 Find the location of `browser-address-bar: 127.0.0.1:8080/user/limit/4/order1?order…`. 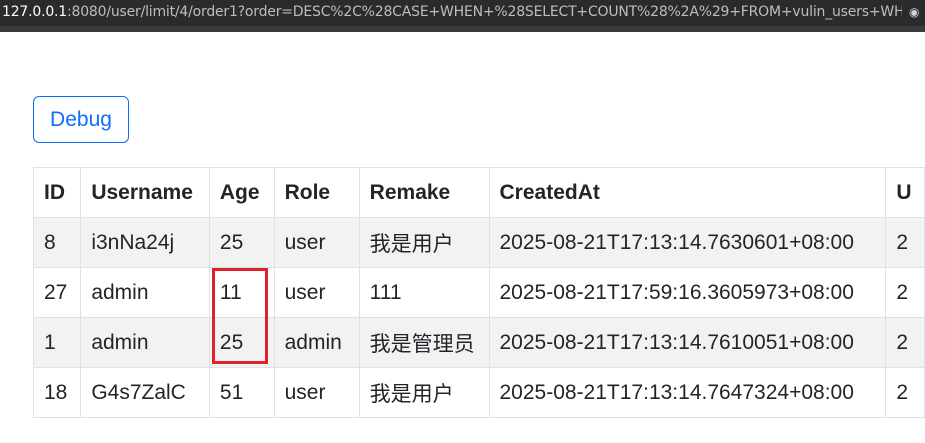

browser-address-bar: 127.0.0.1:8080/user/limit/4/order1?order… is located at coordinates (462, 16).